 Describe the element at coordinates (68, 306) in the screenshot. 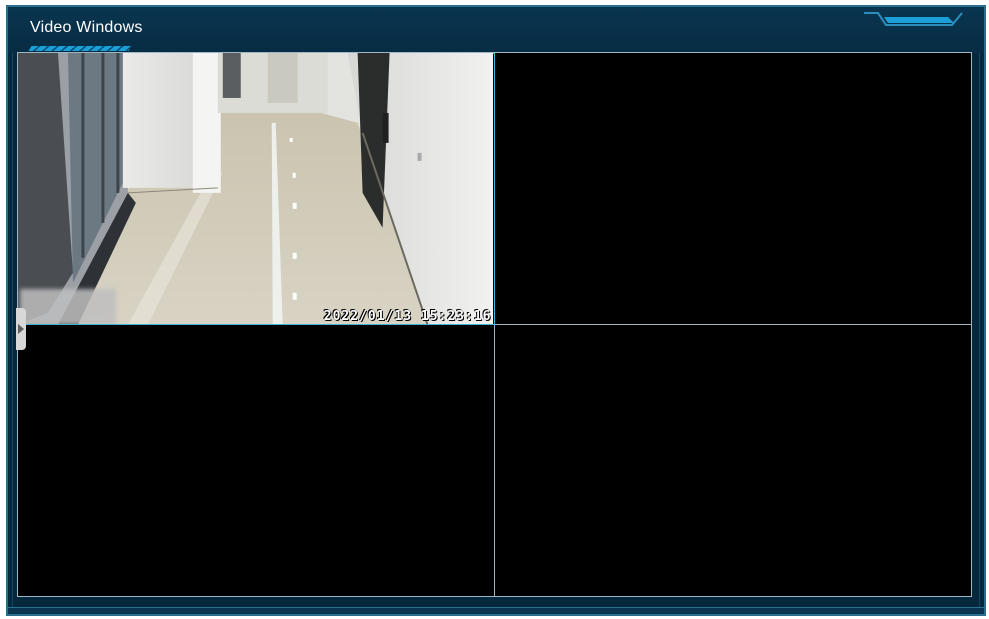

I see `privacy-blur-overlay` at that location.